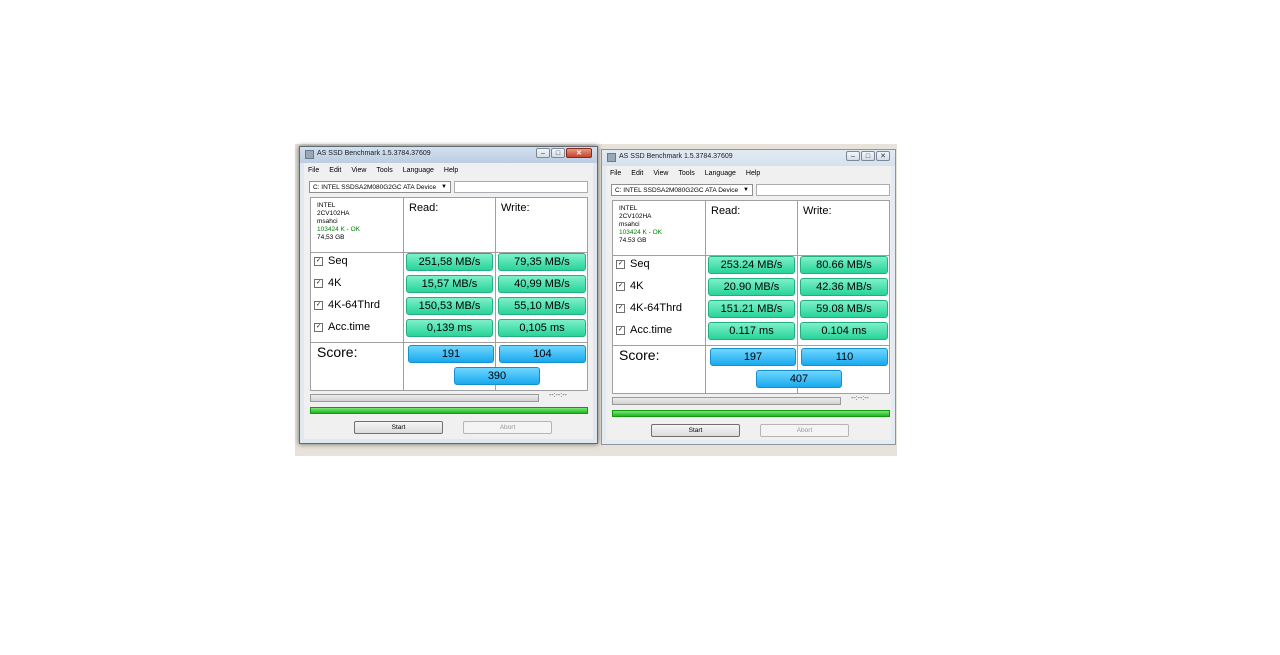  Describe the element at coordinates (751, 331) in the screenshot. I see `acc-time-read-value: 0.117 ms` at that location.